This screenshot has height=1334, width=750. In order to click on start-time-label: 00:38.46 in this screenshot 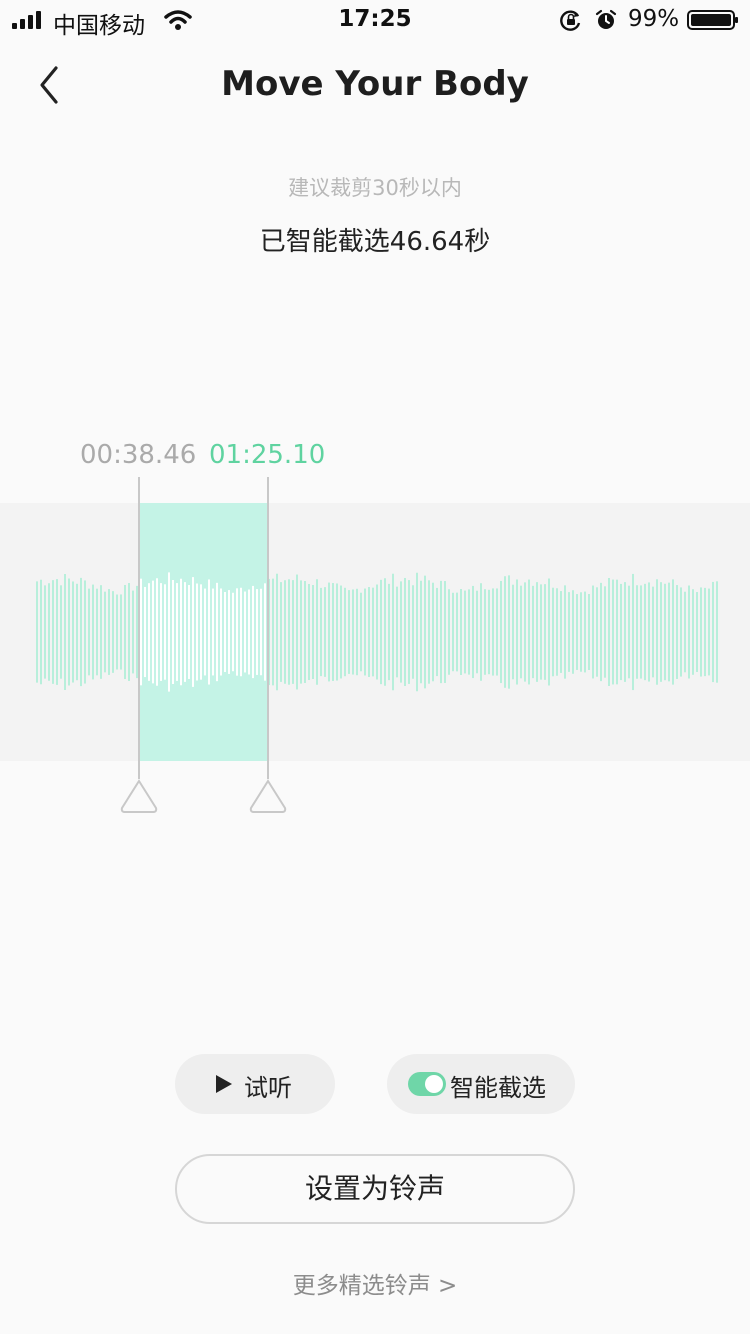, I will do `click(138, 455)`.